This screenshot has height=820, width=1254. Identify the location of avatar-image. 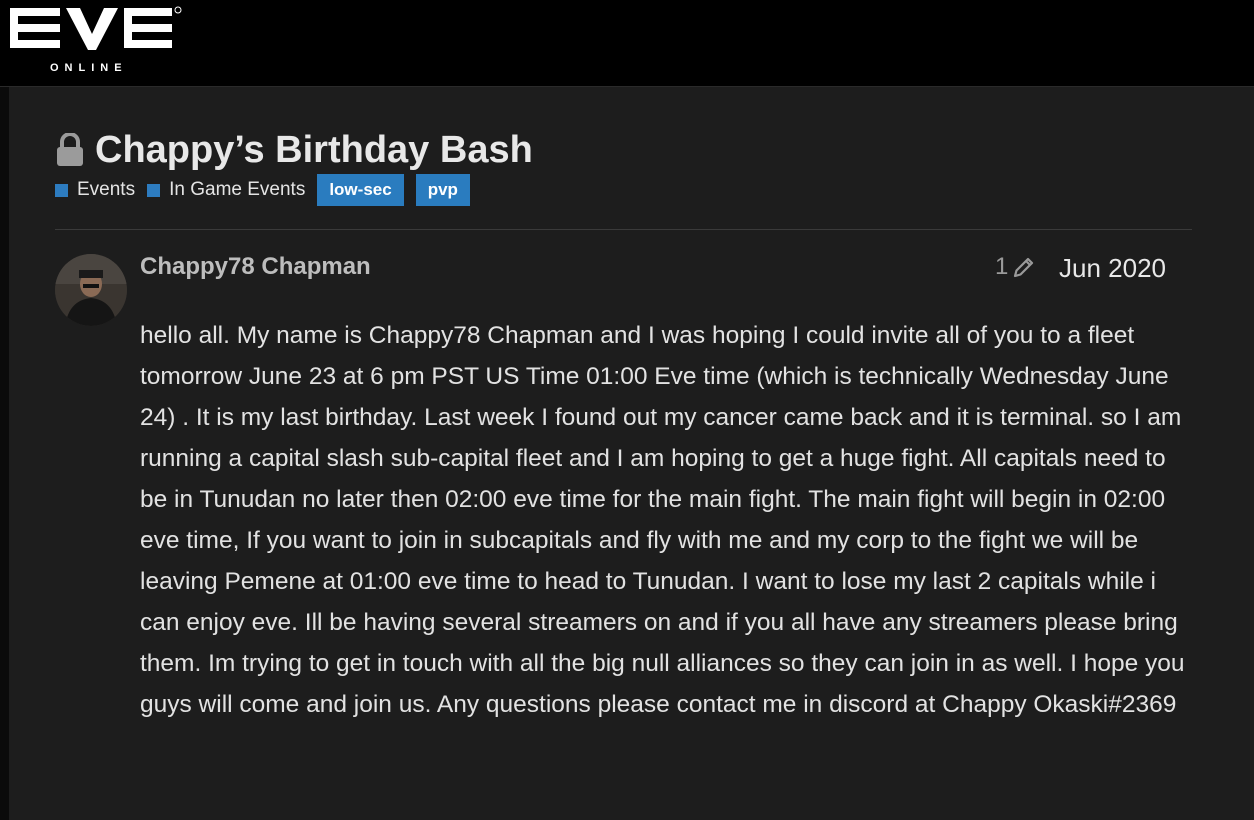
(91, 290).